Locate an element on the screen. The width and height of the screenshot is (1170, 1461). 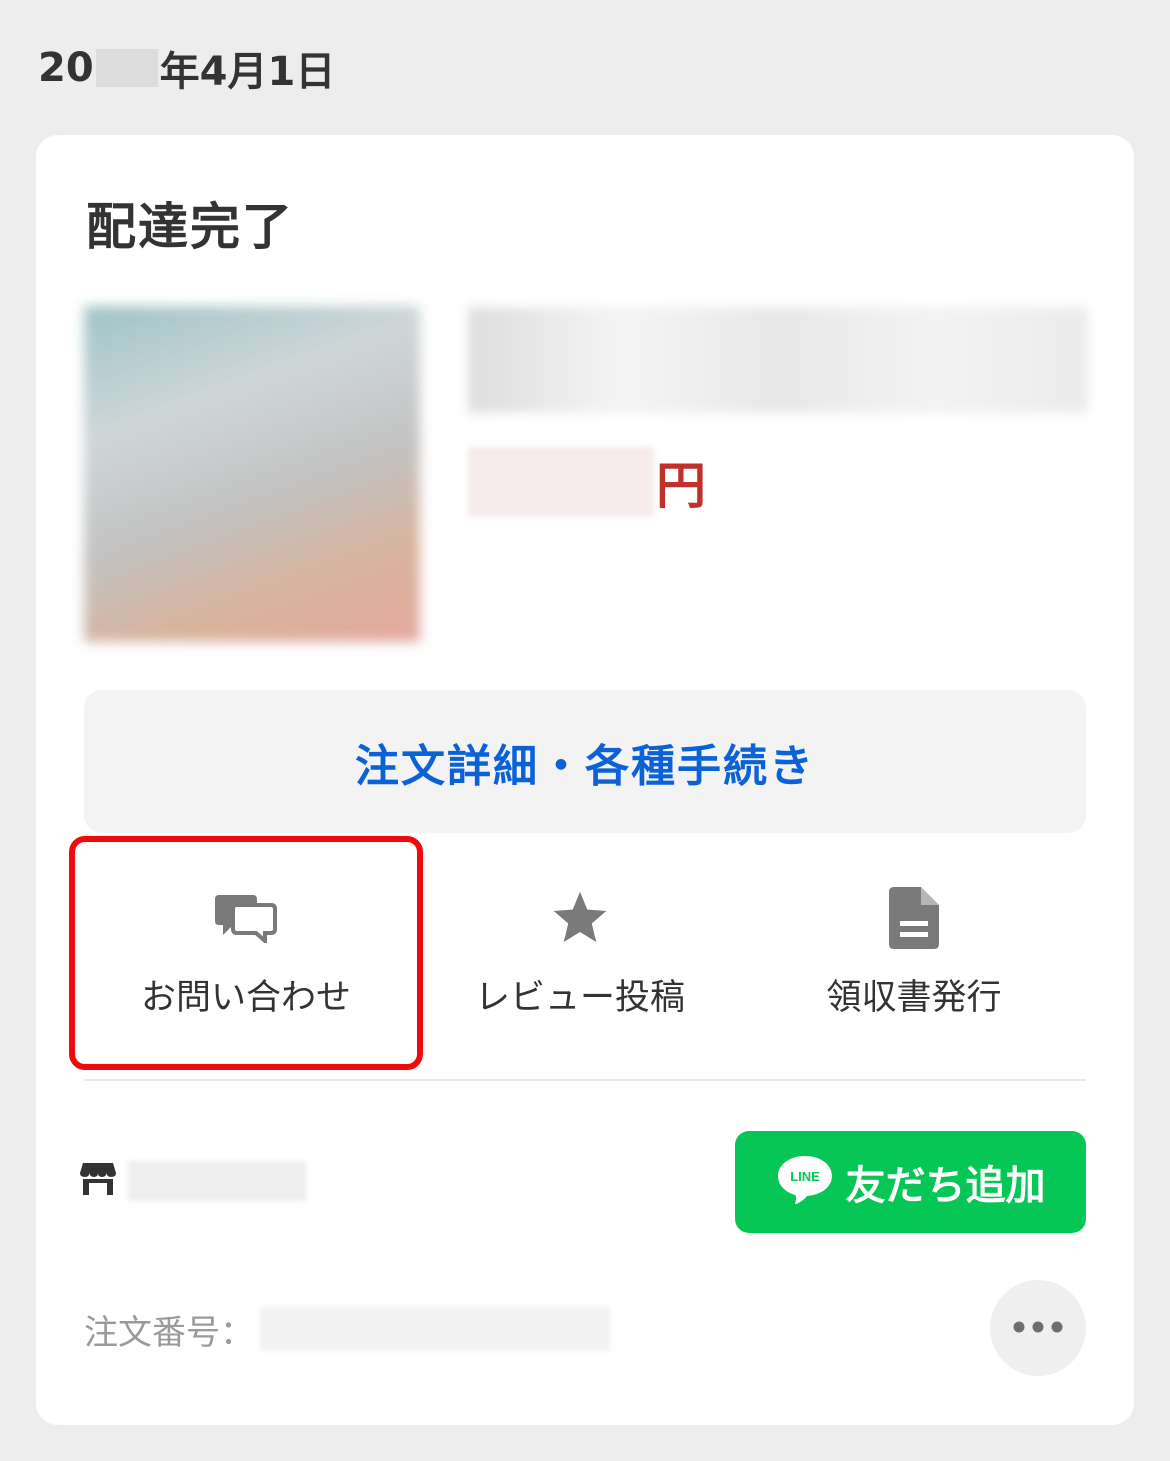
delivery-status: 配達完了 is located at coordinates (190, 227).